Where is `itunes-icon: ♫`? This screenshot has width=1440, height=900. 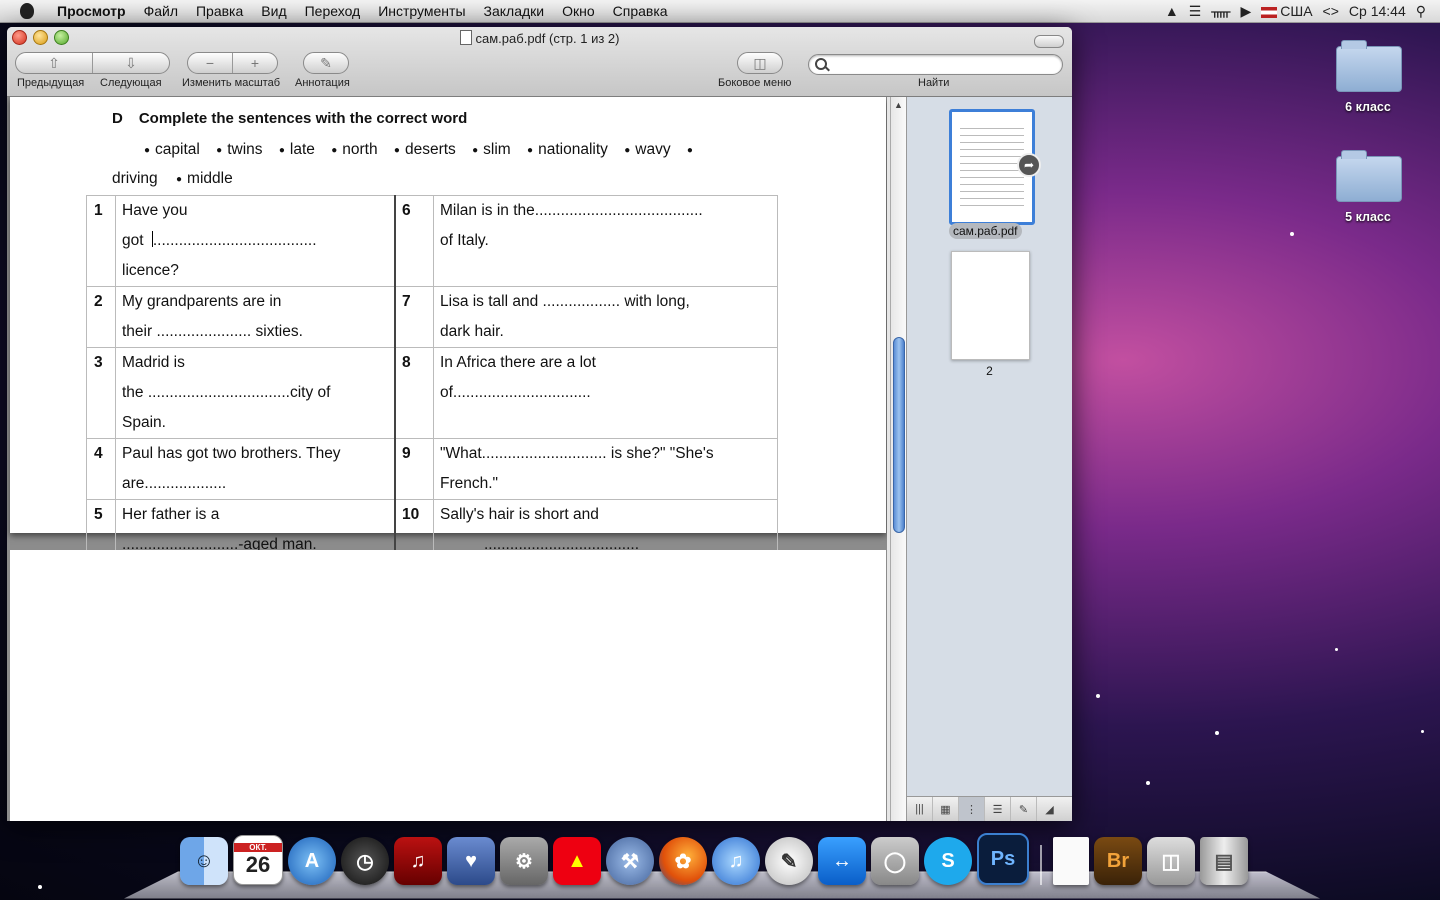 itunes-icon: ♫ is located at coordinates (736, 861).